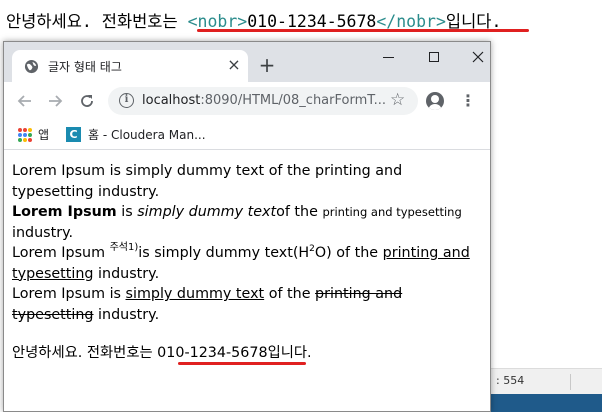 The height and width of the screenshot is (412, 602). Describe the element at coordinates (73, 134) in the screenshot. I see `cloudera-icon: C` at that location.